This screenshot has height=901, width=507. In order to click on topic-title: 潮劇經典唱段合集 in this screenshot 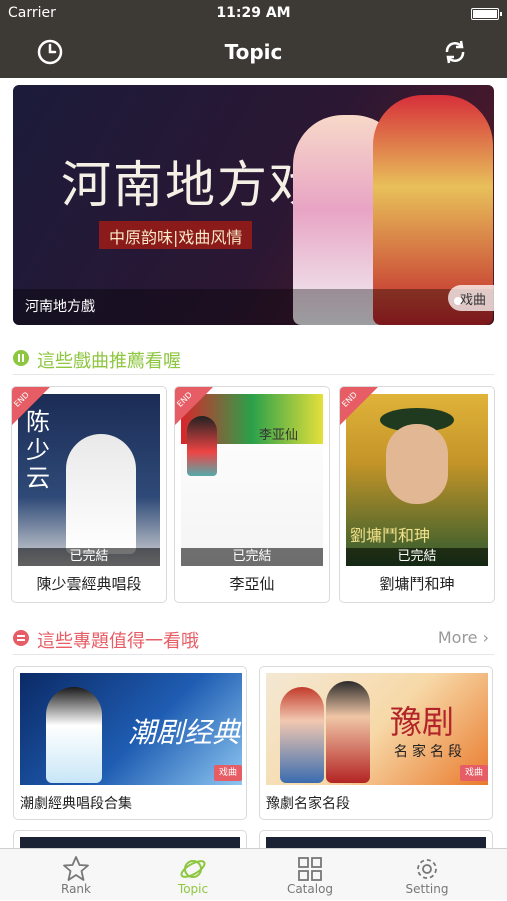, I will do `click(76, 804)`.